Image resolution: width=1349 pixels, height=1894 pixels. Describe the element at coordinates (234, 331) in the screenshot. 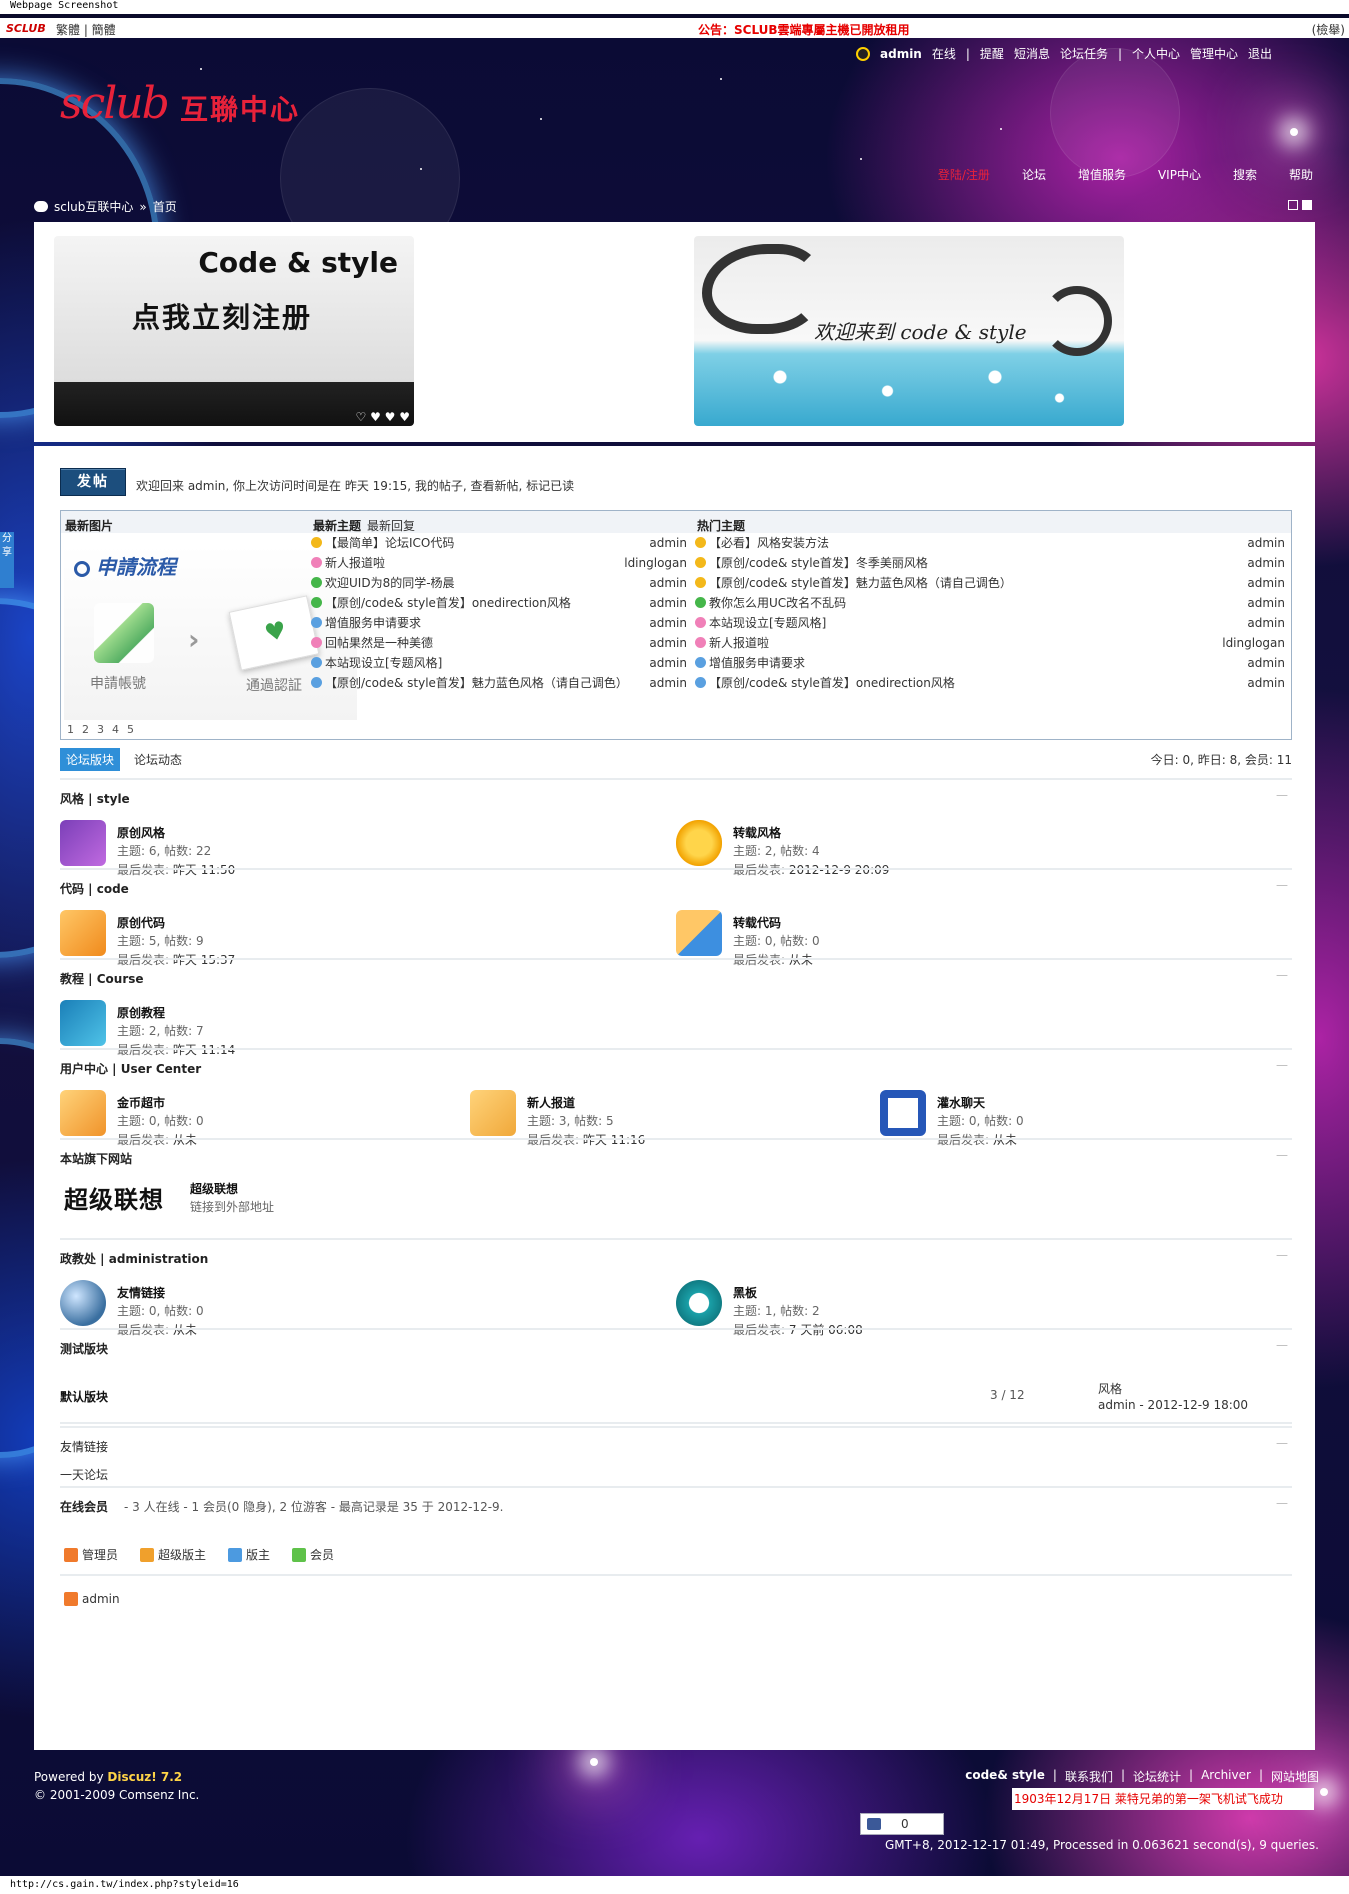

I see `register-ad: Code & style 点我立刻注册 ♡ ♥ ♥ ♥` at that location.